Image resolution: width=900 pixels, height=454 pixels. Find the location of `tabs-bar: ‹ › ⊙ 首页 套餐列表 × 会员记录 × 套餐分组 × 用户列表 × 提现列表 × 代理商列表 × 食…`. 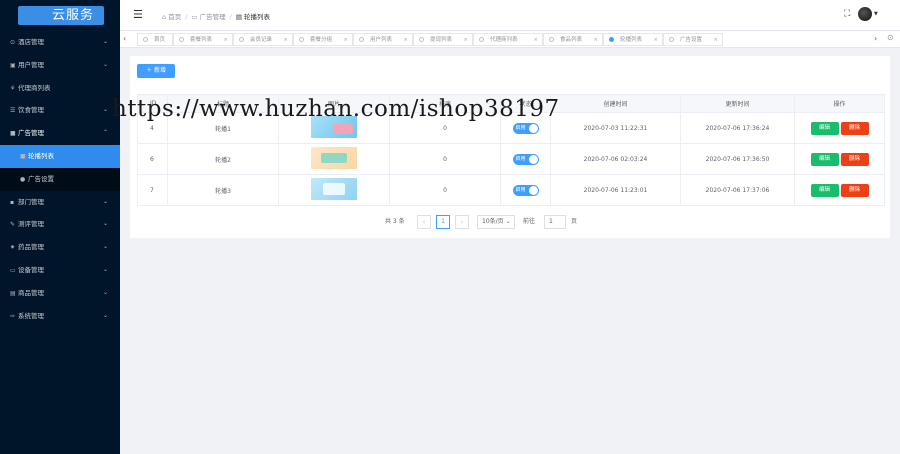

tabs-bar: ‹ › ⊙ 首页 套餐列表 × 会员记录 × 套餐分组 × 用户列表 × 提现列表 × 代理商列表 × 食… is located at coordinates (510, 39).